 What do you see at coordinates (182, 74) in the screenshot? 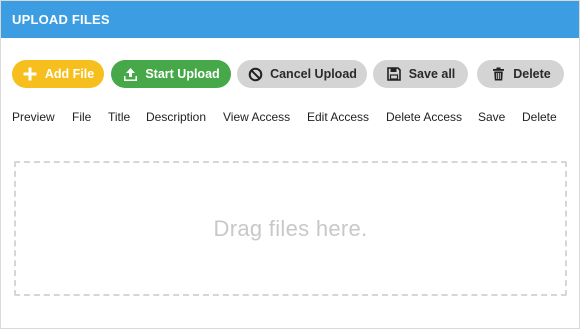
I see `start-upload-label: Start Upload` at bounding box center [182, 74].